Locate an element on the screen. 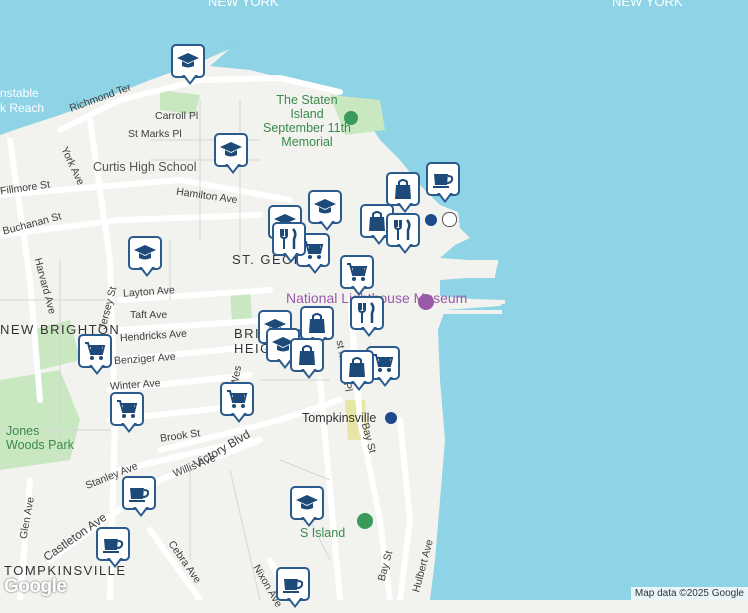  street-label-taft-ave: Taft Ave is located at coordinates (149, 315).